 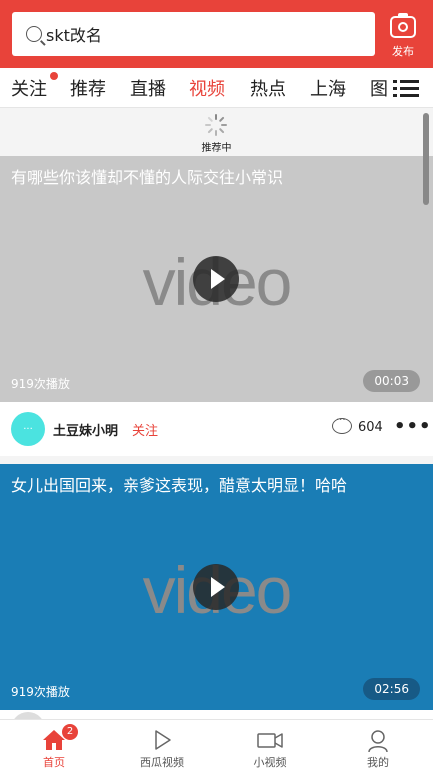 What do you see at coordinates (391, 689) in the screenshot?
I see `video-duration: 02:56` at bounding box center [391, 689].